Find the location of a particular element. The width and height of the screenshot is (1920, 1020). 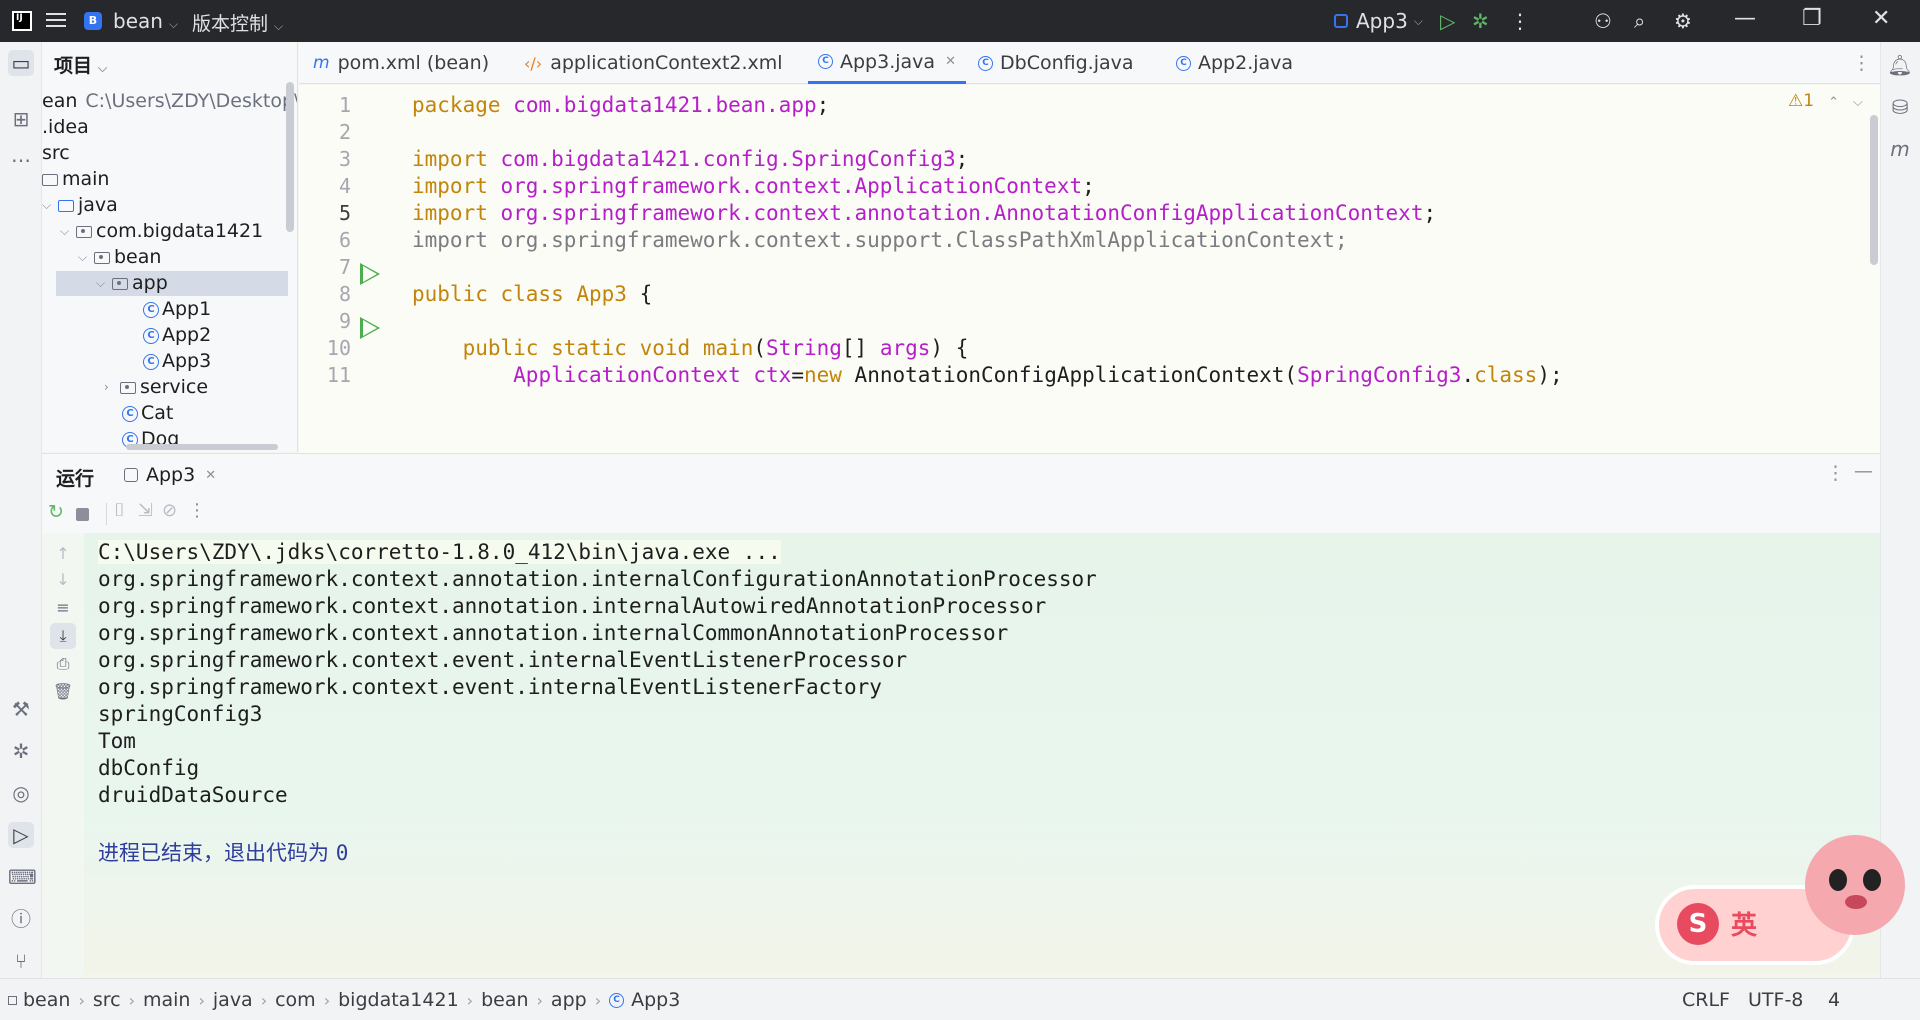

camera-icon: ⌷ is located at coordinates (119, 510).